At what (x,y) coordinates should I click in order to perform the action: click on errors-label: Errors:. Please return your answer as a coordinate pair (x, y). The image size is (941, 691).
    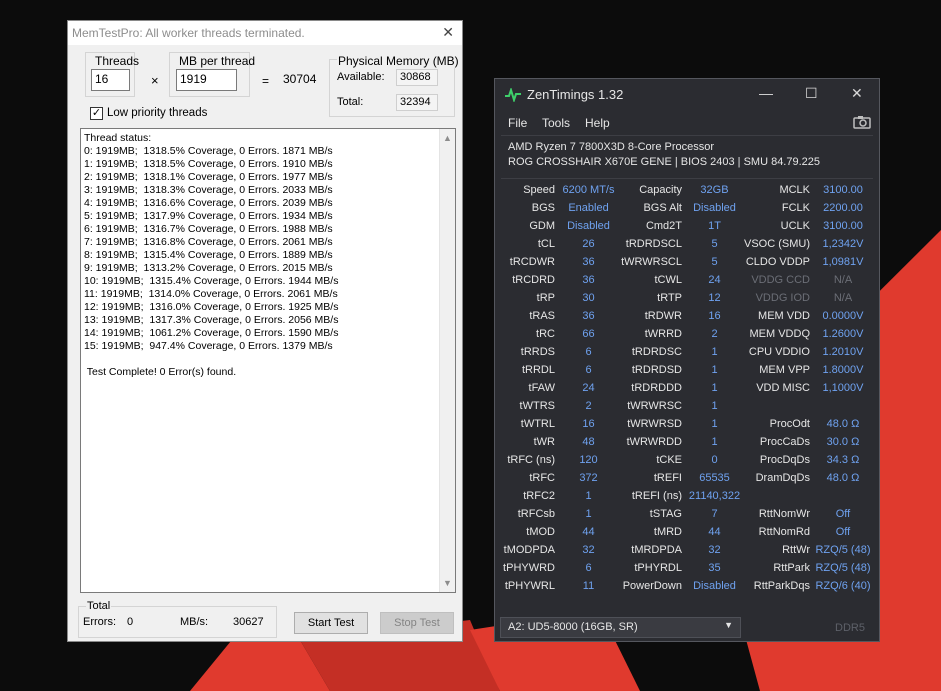
    Looking at the image, I should click on (99, 622).